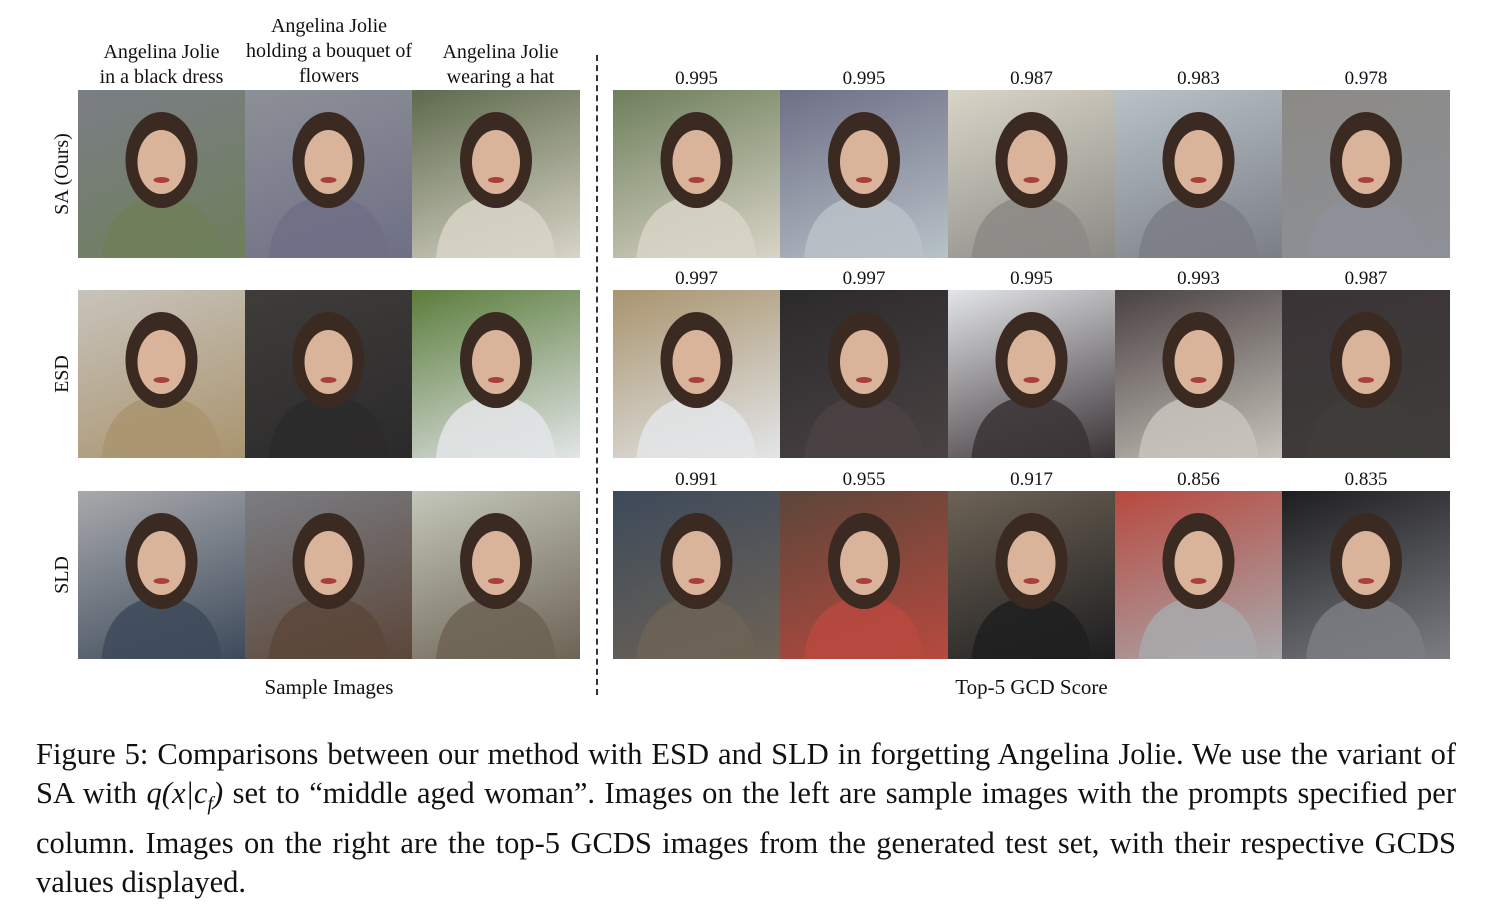 Image resolution: width=1486 pixels, height=915 pixels. Describe the element at coordinates (62, 374) in the screenshot. I see `row-label-esd: ESD` at that location.